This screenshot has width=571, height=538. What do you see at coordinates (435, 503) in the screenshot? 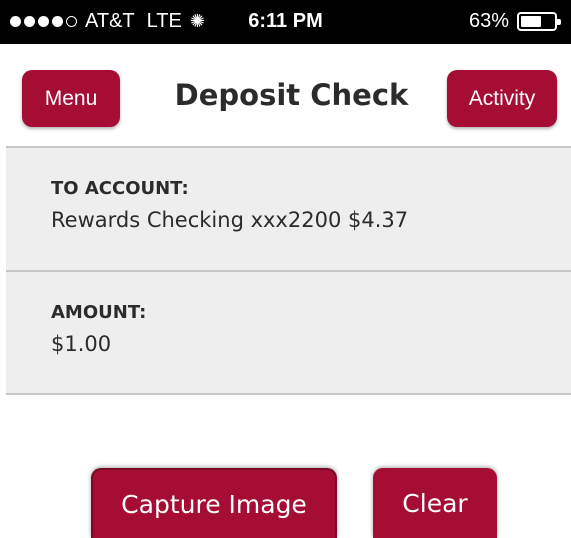
I see `clear-button: Clear` at bounding box center [435, 503].